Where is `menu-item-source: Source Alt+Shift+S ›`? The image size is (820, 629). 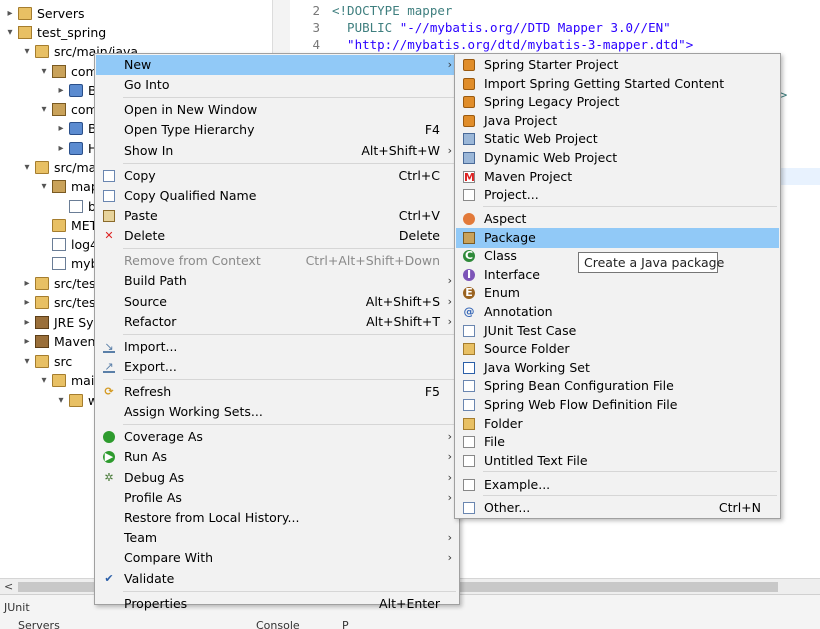
menu-item-source: Source Alt+Shift+S › is located at coordinates (277, 302).